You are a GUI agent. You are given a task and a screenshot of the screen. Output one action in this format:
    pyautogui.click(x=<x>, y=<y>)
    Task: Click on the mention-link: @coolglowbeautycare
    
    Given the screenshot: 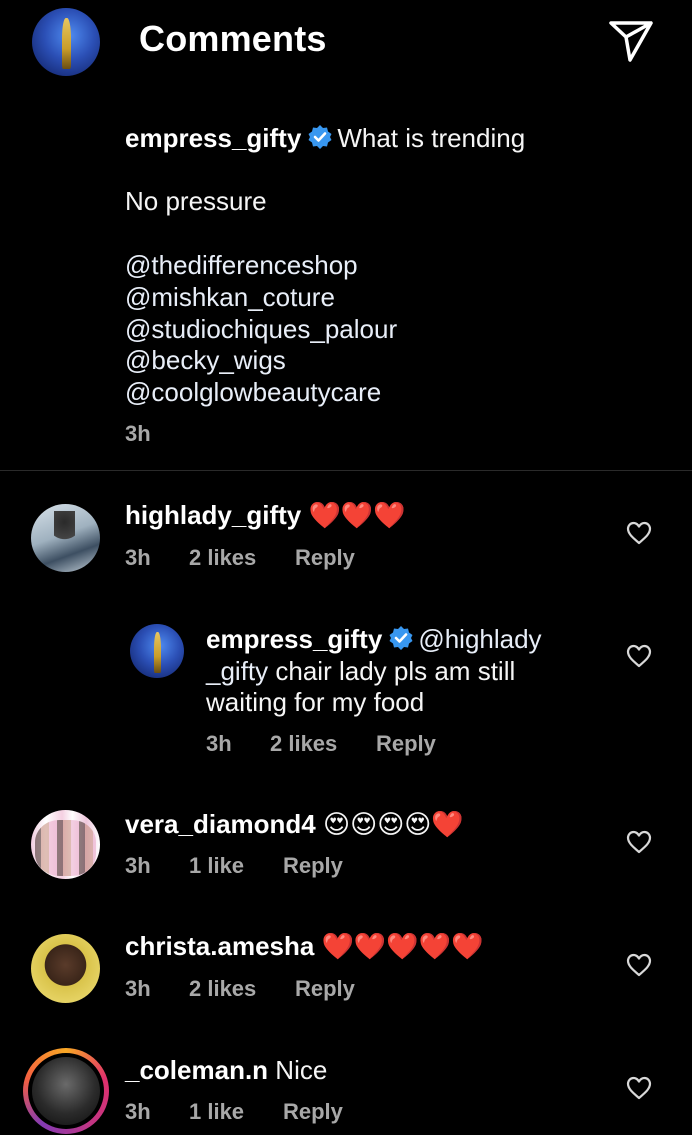 What is the action you would take?
    pyautogui.click(x=253, y=392)
    